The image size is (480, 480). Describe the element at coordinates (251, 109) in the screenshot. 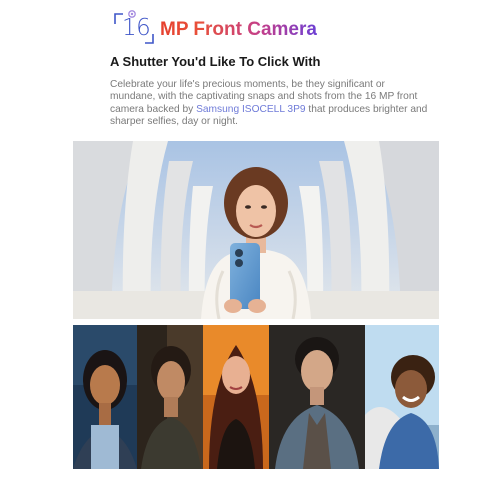

I see `sensor-highlight: Samsung ISOCELL 3P9` at that location.